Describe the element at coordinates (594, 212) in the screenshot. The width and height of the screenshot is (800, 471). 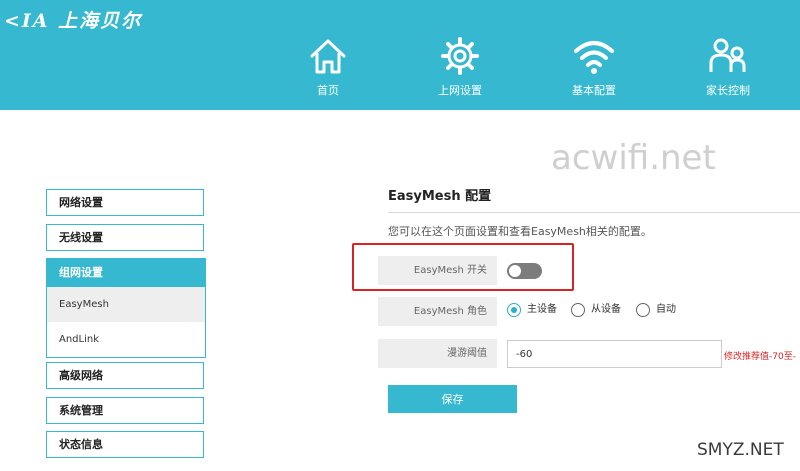
I see `title-divider` at that location.